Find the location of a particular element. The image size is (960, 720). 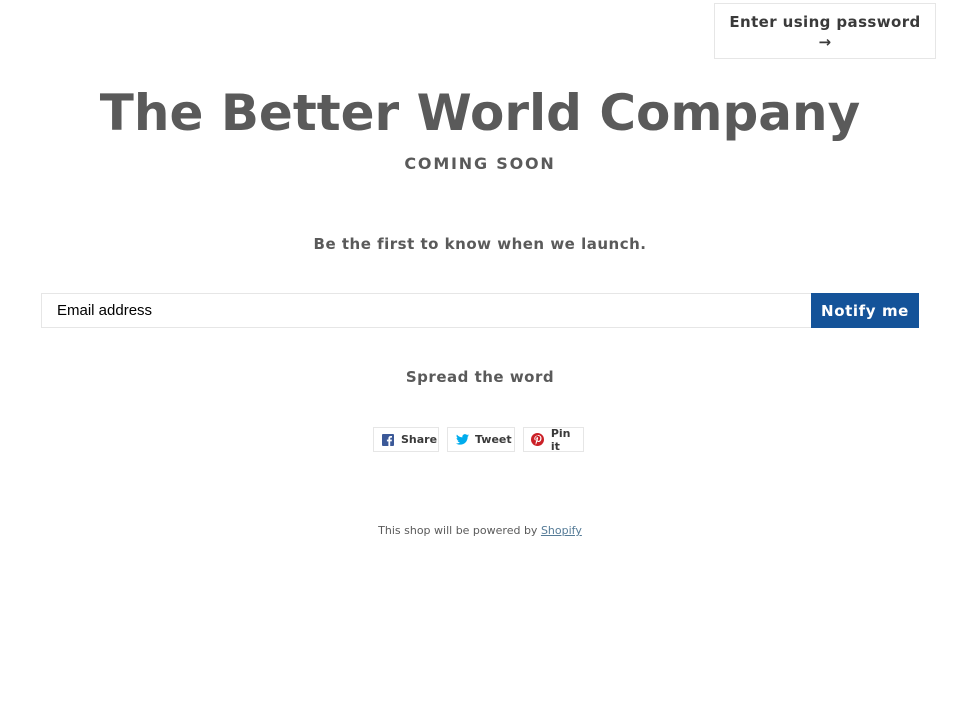

pinterest-share-button: Pin it is located at coordinates (553, 439).